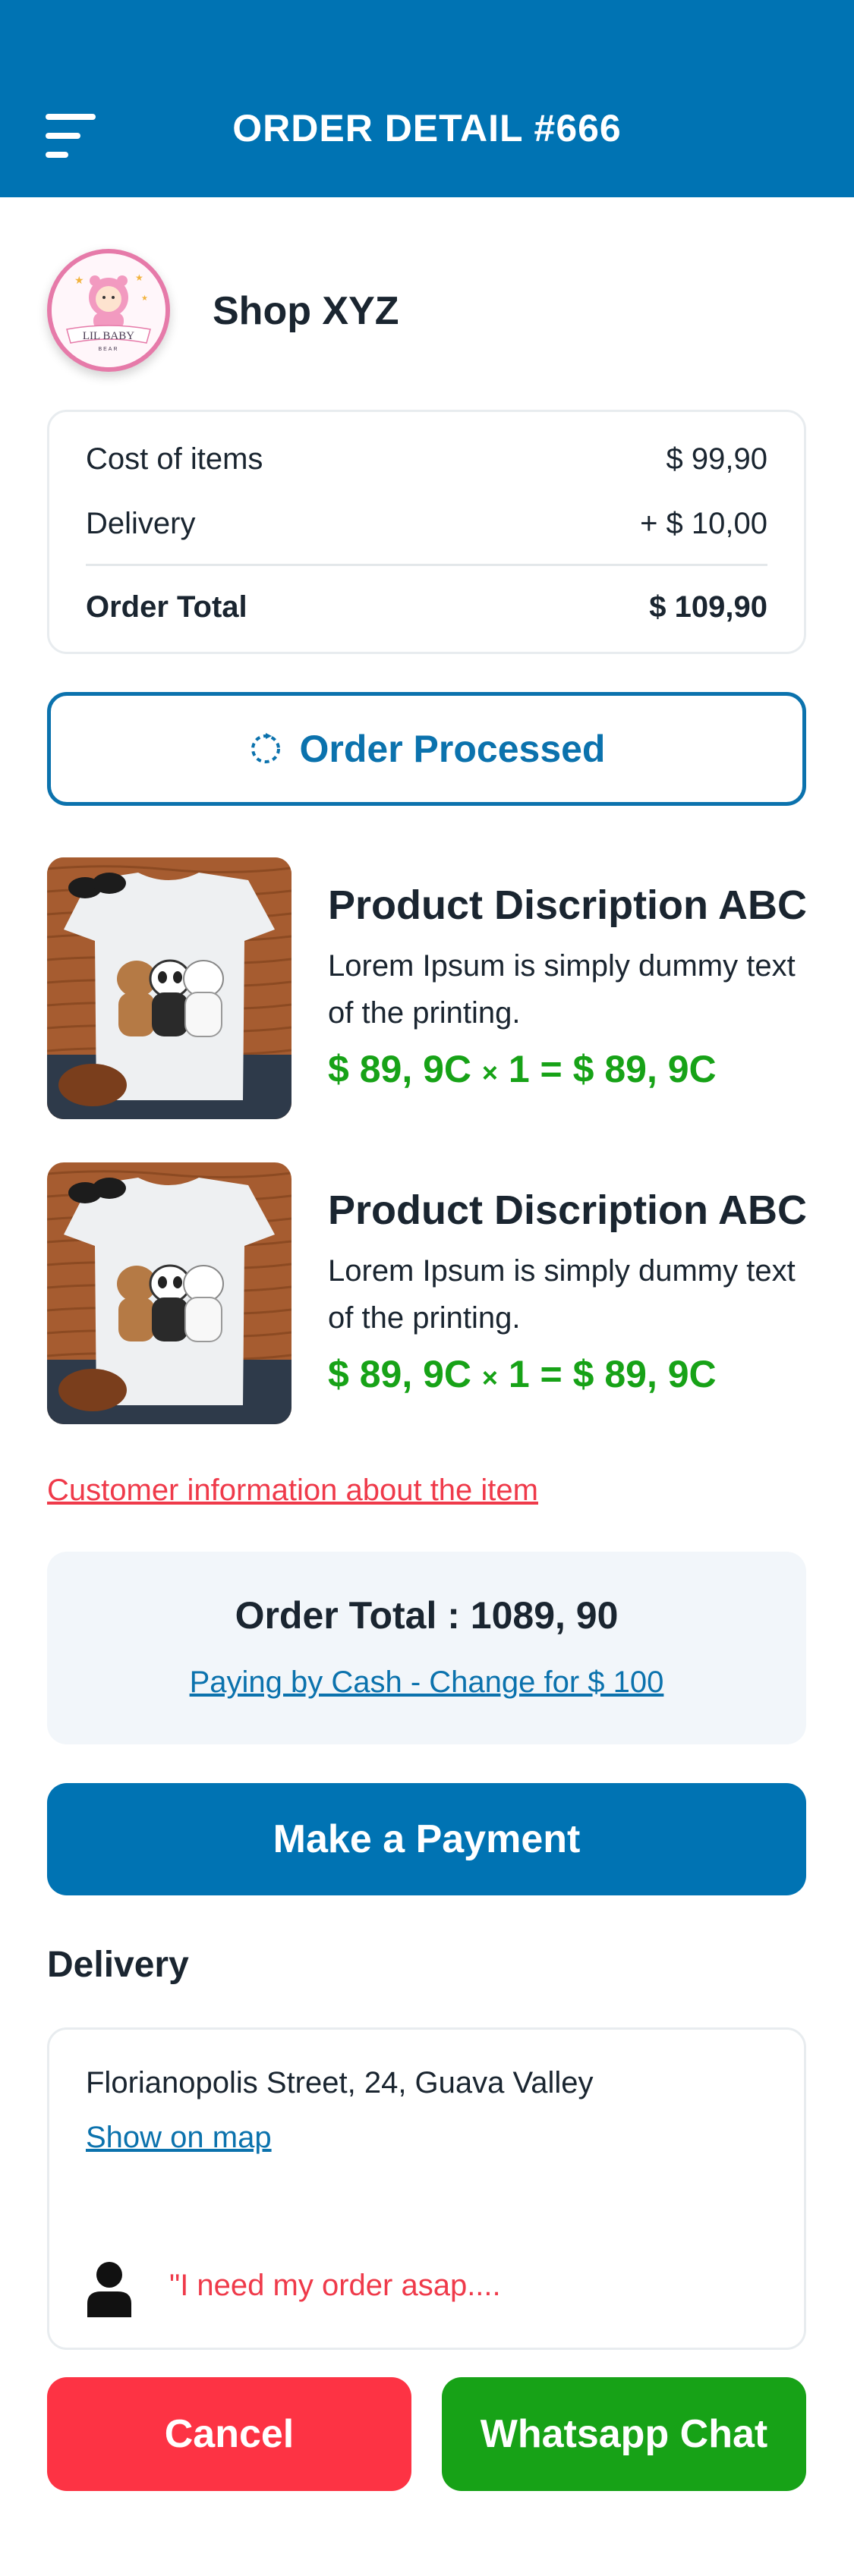 The width and height of the screenshot is (854, 2576). Describe the element at coordinates (426, 524) in the screenshot. I see `delivery-cost-row: Delivery + $ 10,00` at that location.